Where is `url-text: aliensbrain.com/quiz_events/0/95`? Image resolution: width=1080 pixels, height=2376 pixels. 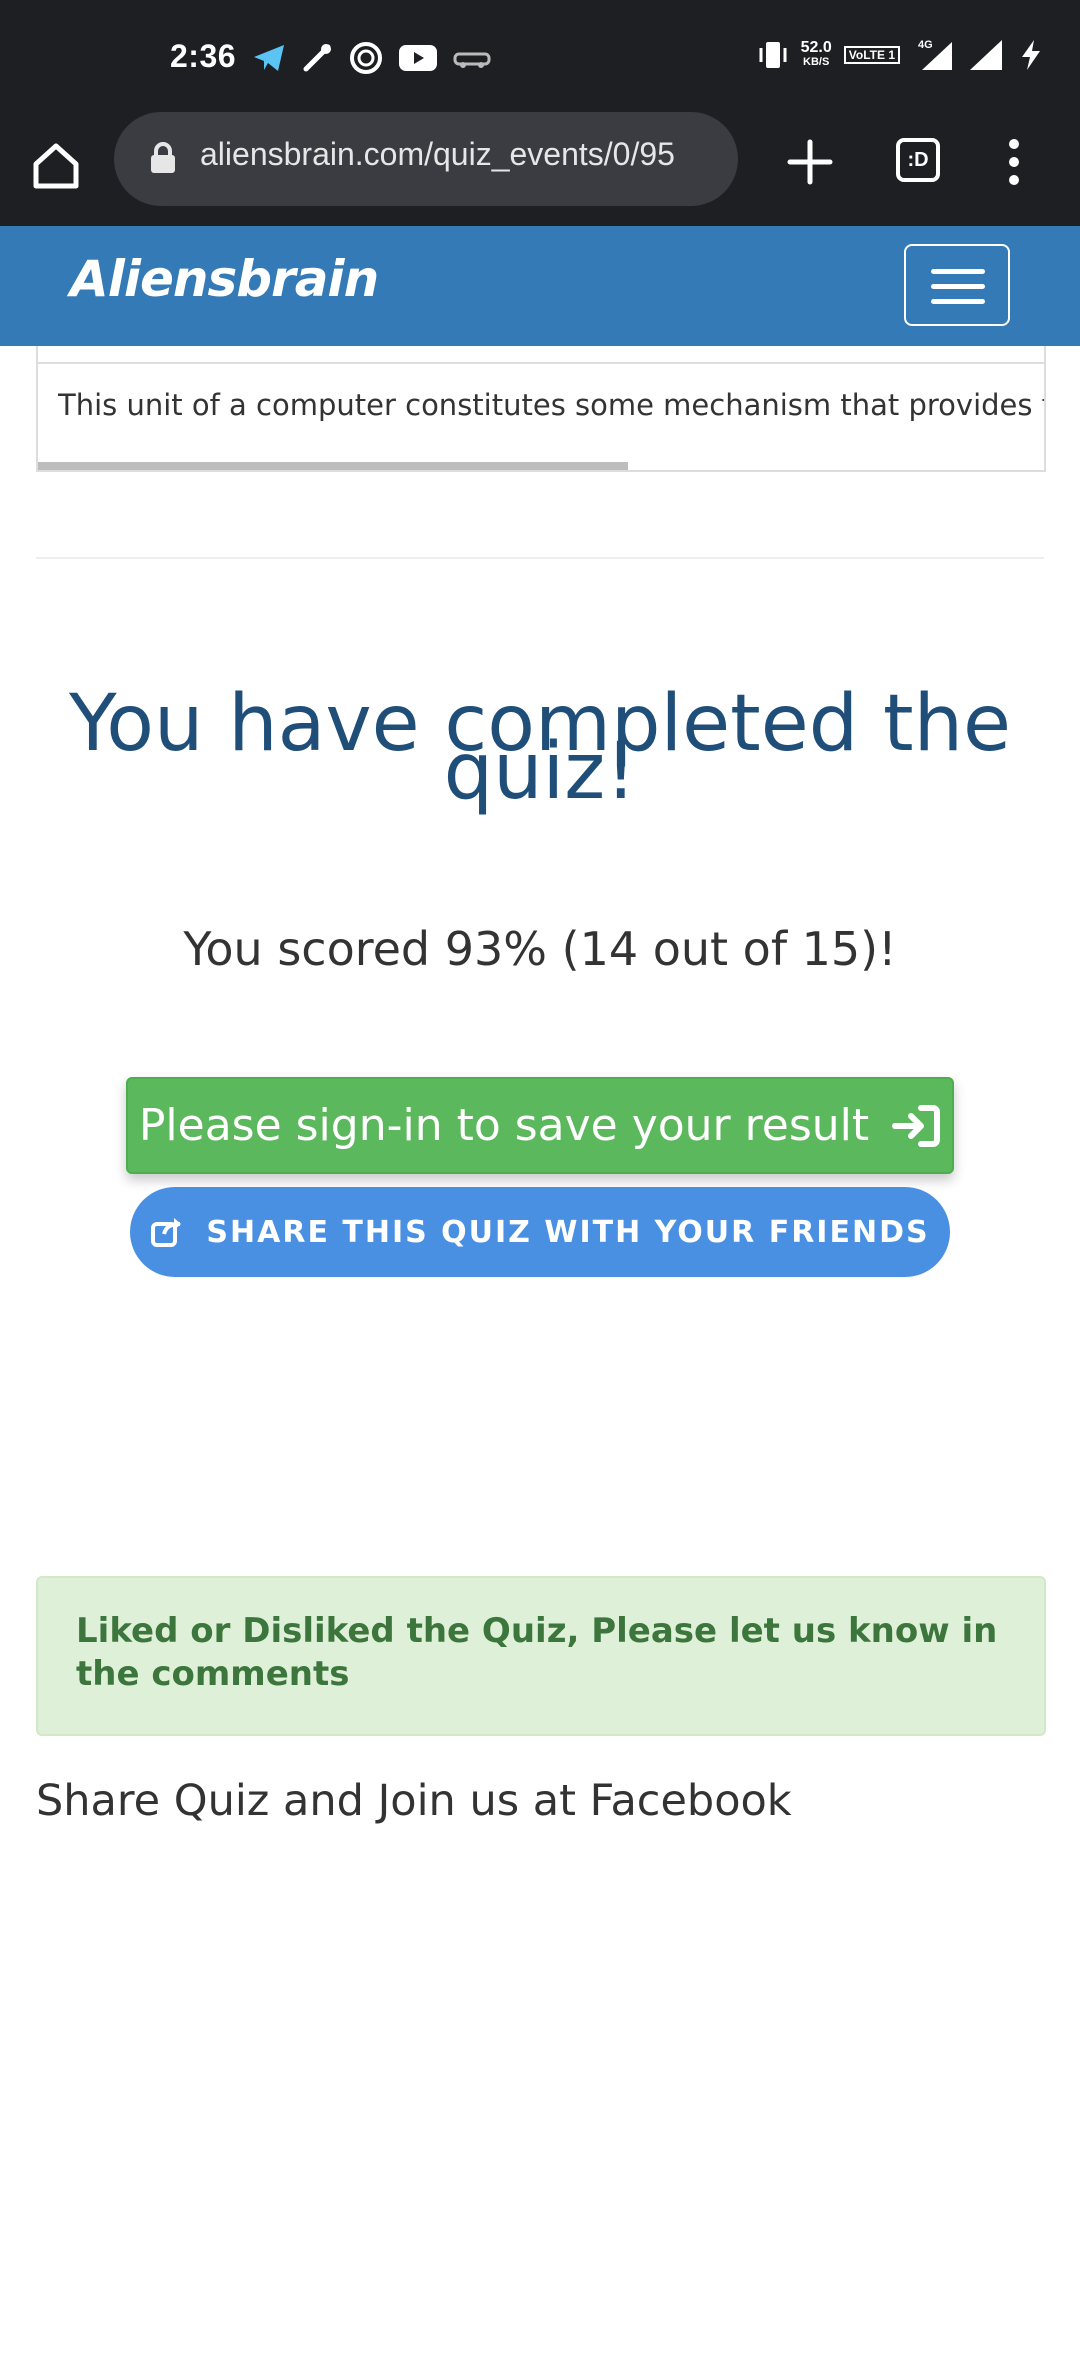 url-text: aliensbrain.com/quiz_events/0/95 is located at coordinates (437, 154).